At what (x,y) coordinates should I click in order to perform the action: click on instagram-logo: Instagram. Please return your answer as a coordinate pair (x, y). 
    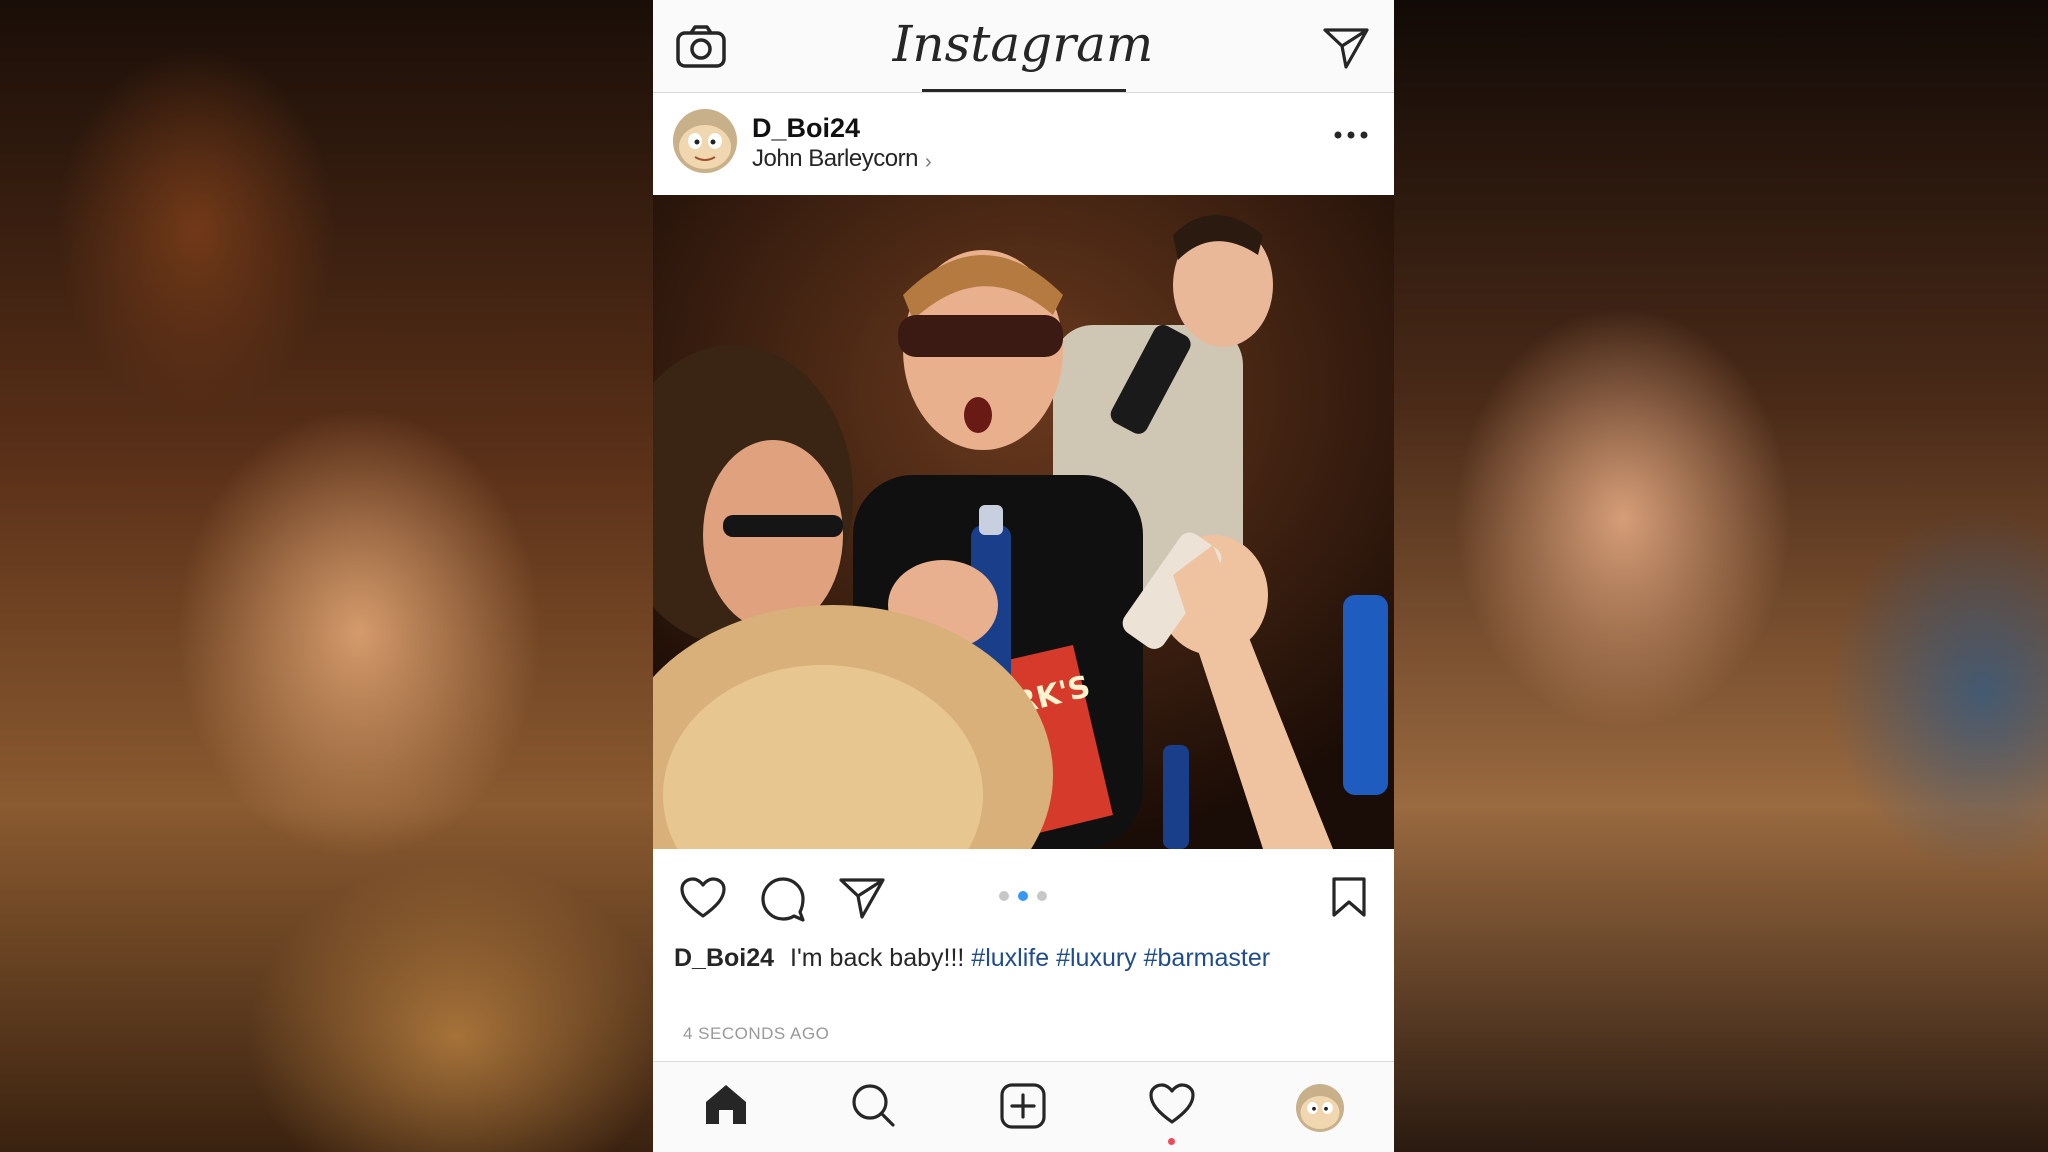
    Looking at the image, I should click on (1023, 44).